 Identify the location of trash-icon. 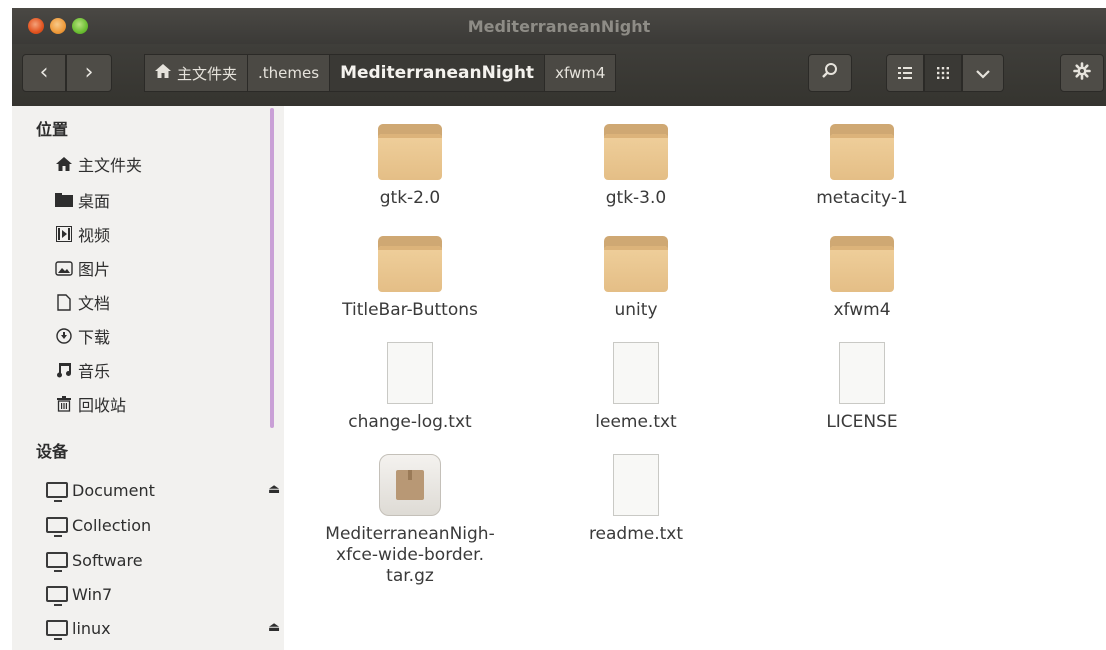
(64, 404).